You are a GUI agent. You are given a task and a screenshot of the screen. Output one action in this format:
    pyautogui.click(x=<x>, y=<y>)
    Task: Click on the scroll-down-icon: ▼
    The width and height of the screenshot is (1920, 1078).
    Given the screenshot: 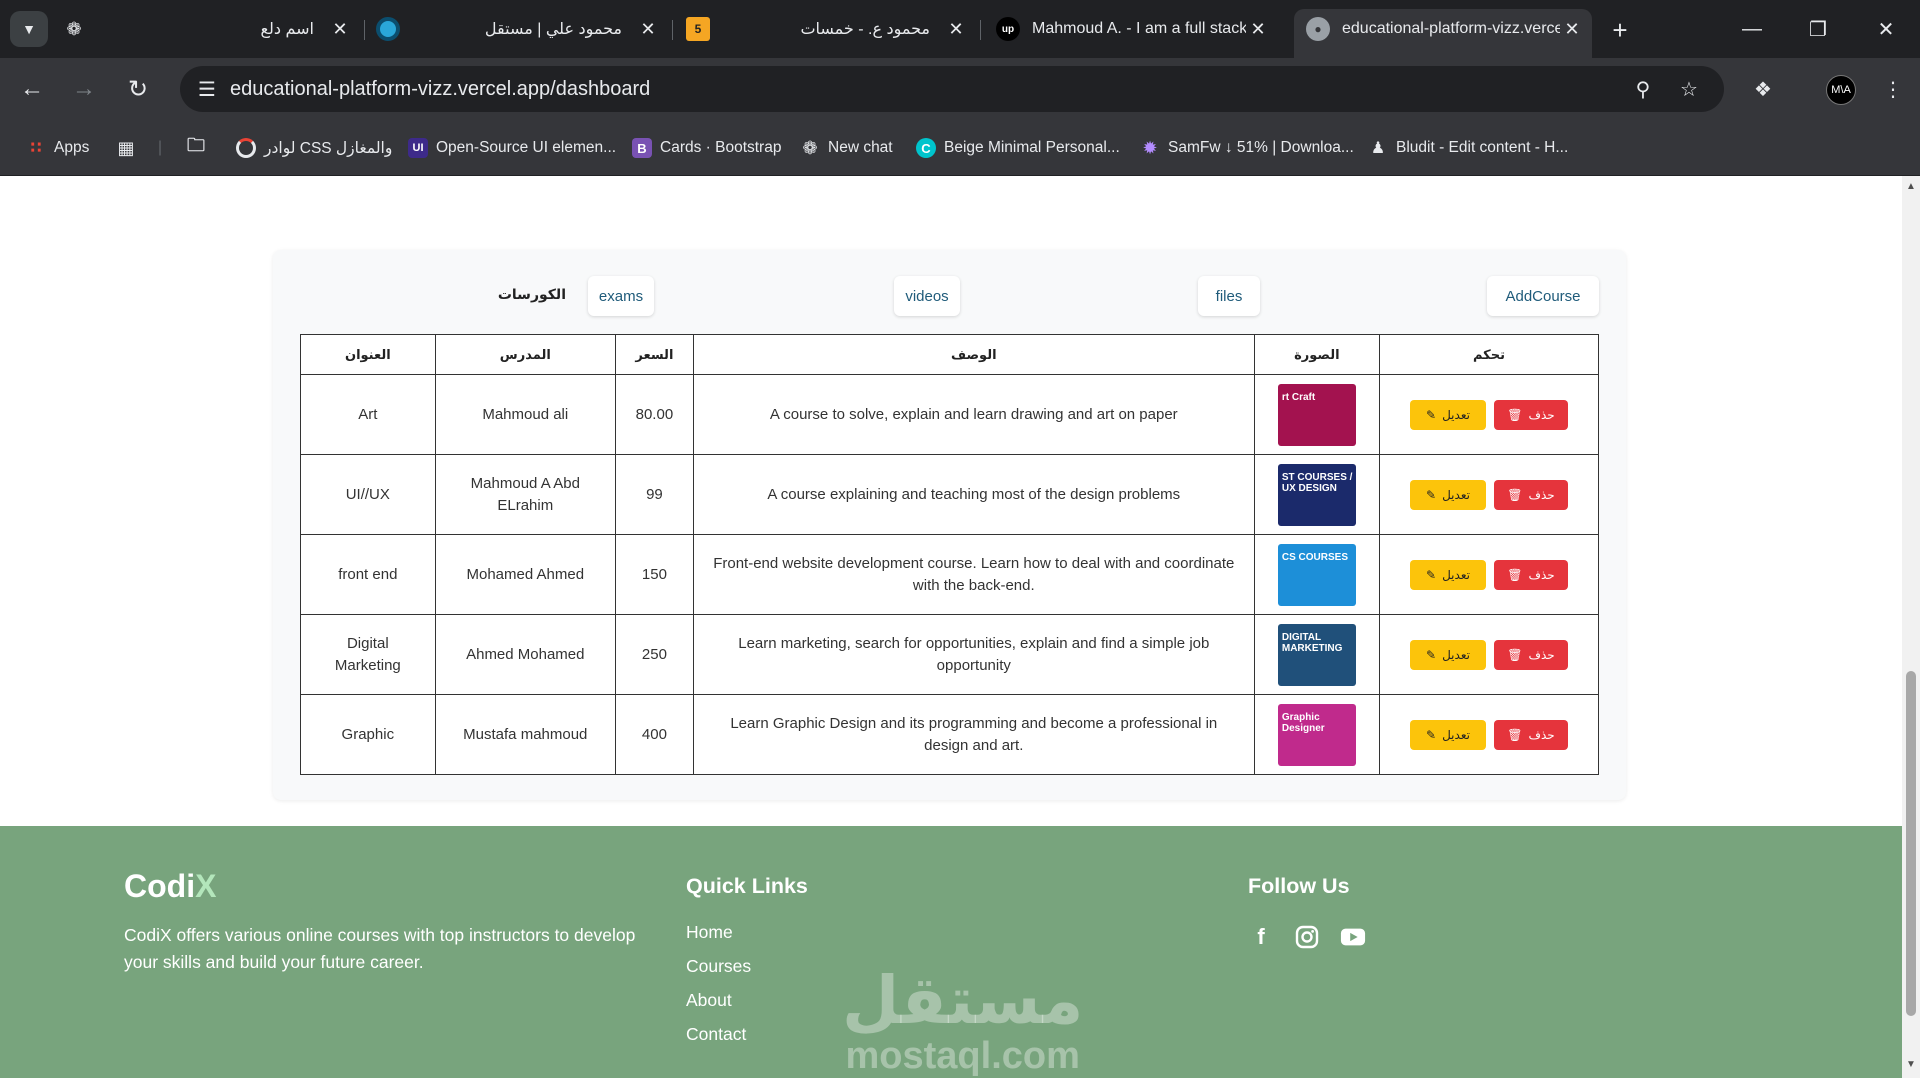 What is the action you would take?
    pyautogui.click(x=1911, y=1065)
    